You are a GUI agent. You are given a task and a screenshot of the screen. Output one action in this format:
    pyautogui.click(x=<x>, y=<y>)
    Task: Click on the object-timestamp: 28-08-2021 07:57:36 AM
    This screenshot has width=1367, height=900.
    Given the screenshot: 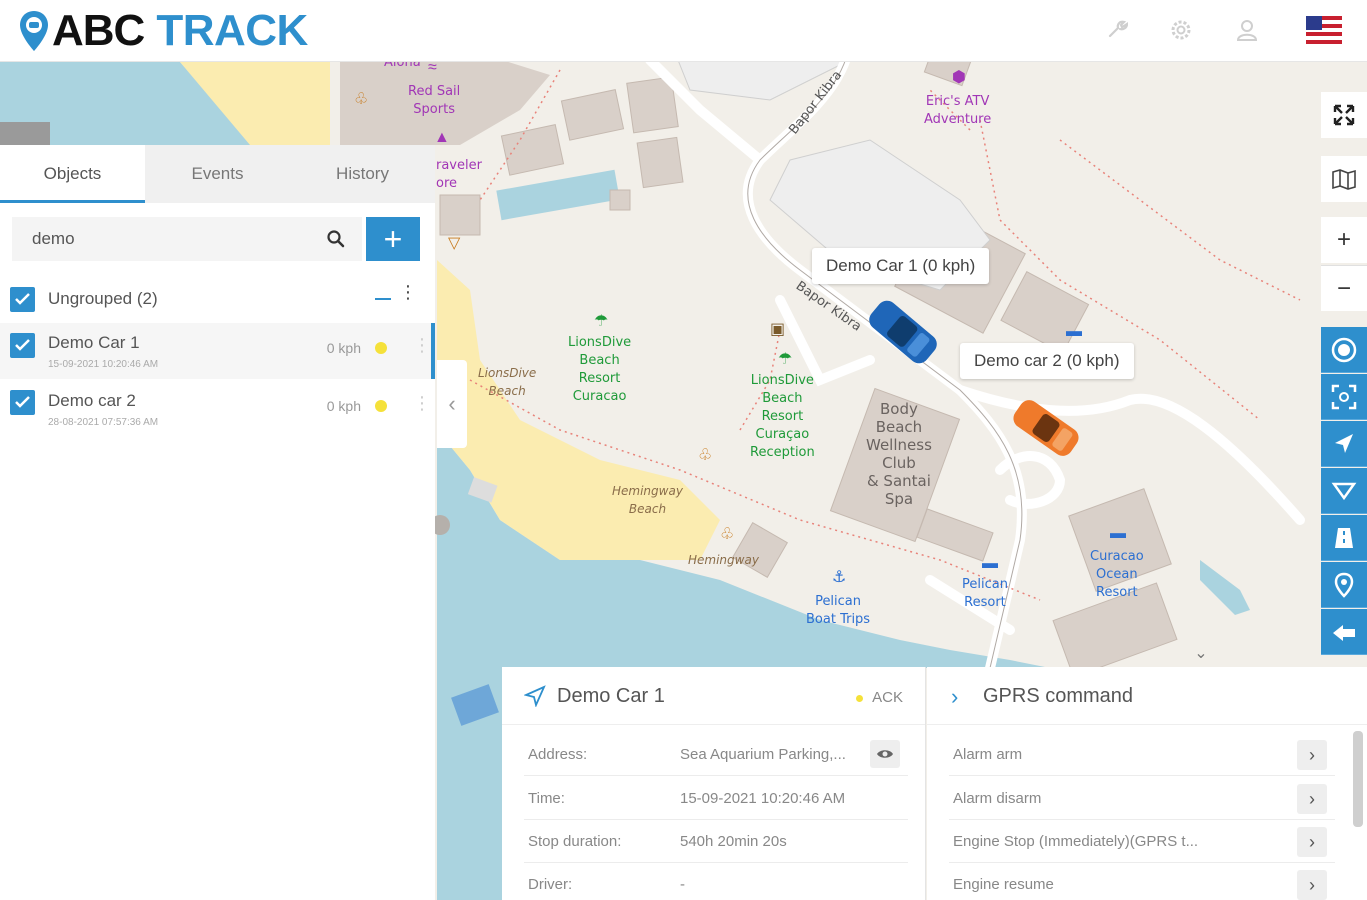 What is the action you would take?
    pyautogui.click(x=103, y=422)
    